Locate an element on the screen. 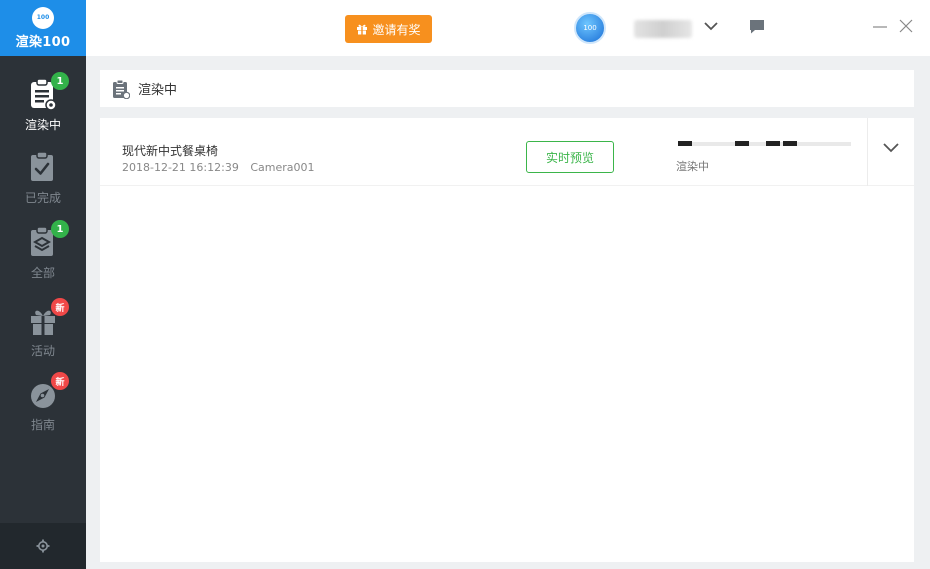 The image size is (930, 569). row-divider is located at coordinates (867, 152).